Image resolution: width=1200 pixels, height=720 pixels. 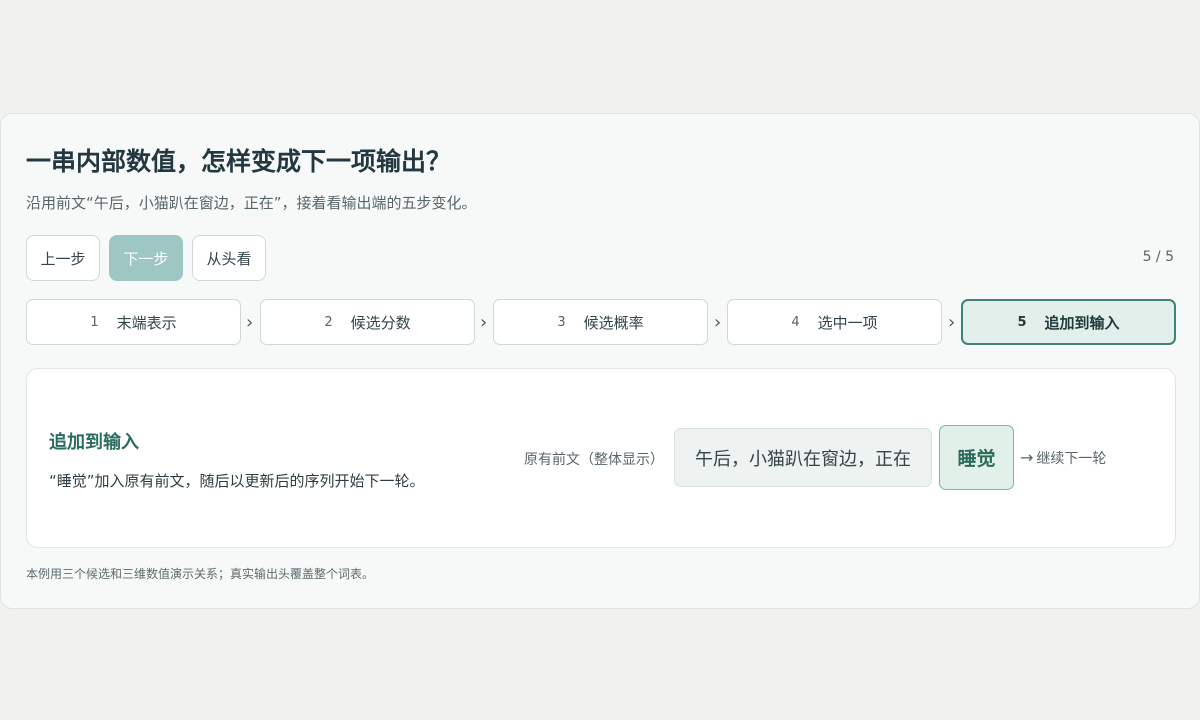 What do you see at coordinates (251, 203) in the screenshot?
I see `page-subtitle: 沿用前文“午后，小猫趴在窗边，正在”，接着看输出端的五步变化。` at bounding box center [251, 203].